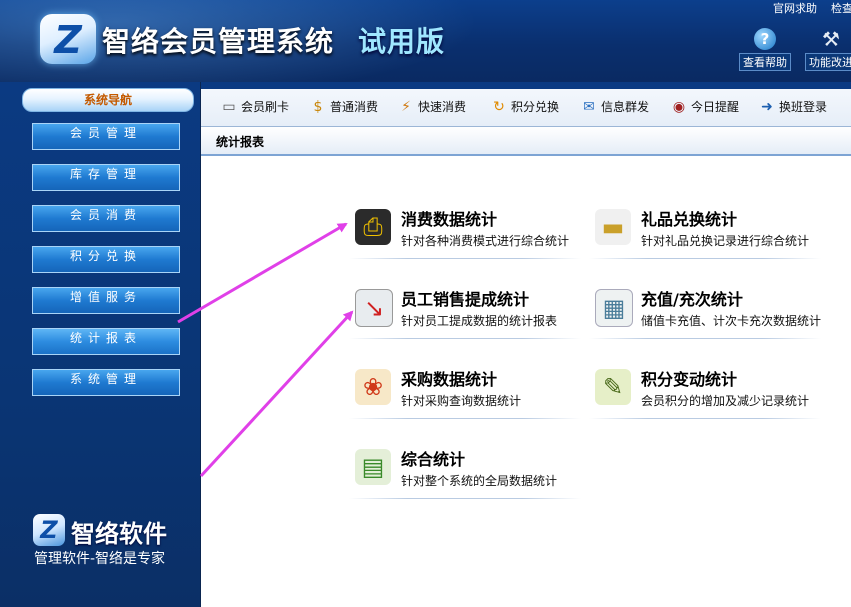 Image resolution: width=851 pixels, height=607 pixels. What do you see at coordinates (614, 106) in the screenshot?
I see `toolbar-mass-message-button: ✉ 信息群发` at bounding box center [614, 106].